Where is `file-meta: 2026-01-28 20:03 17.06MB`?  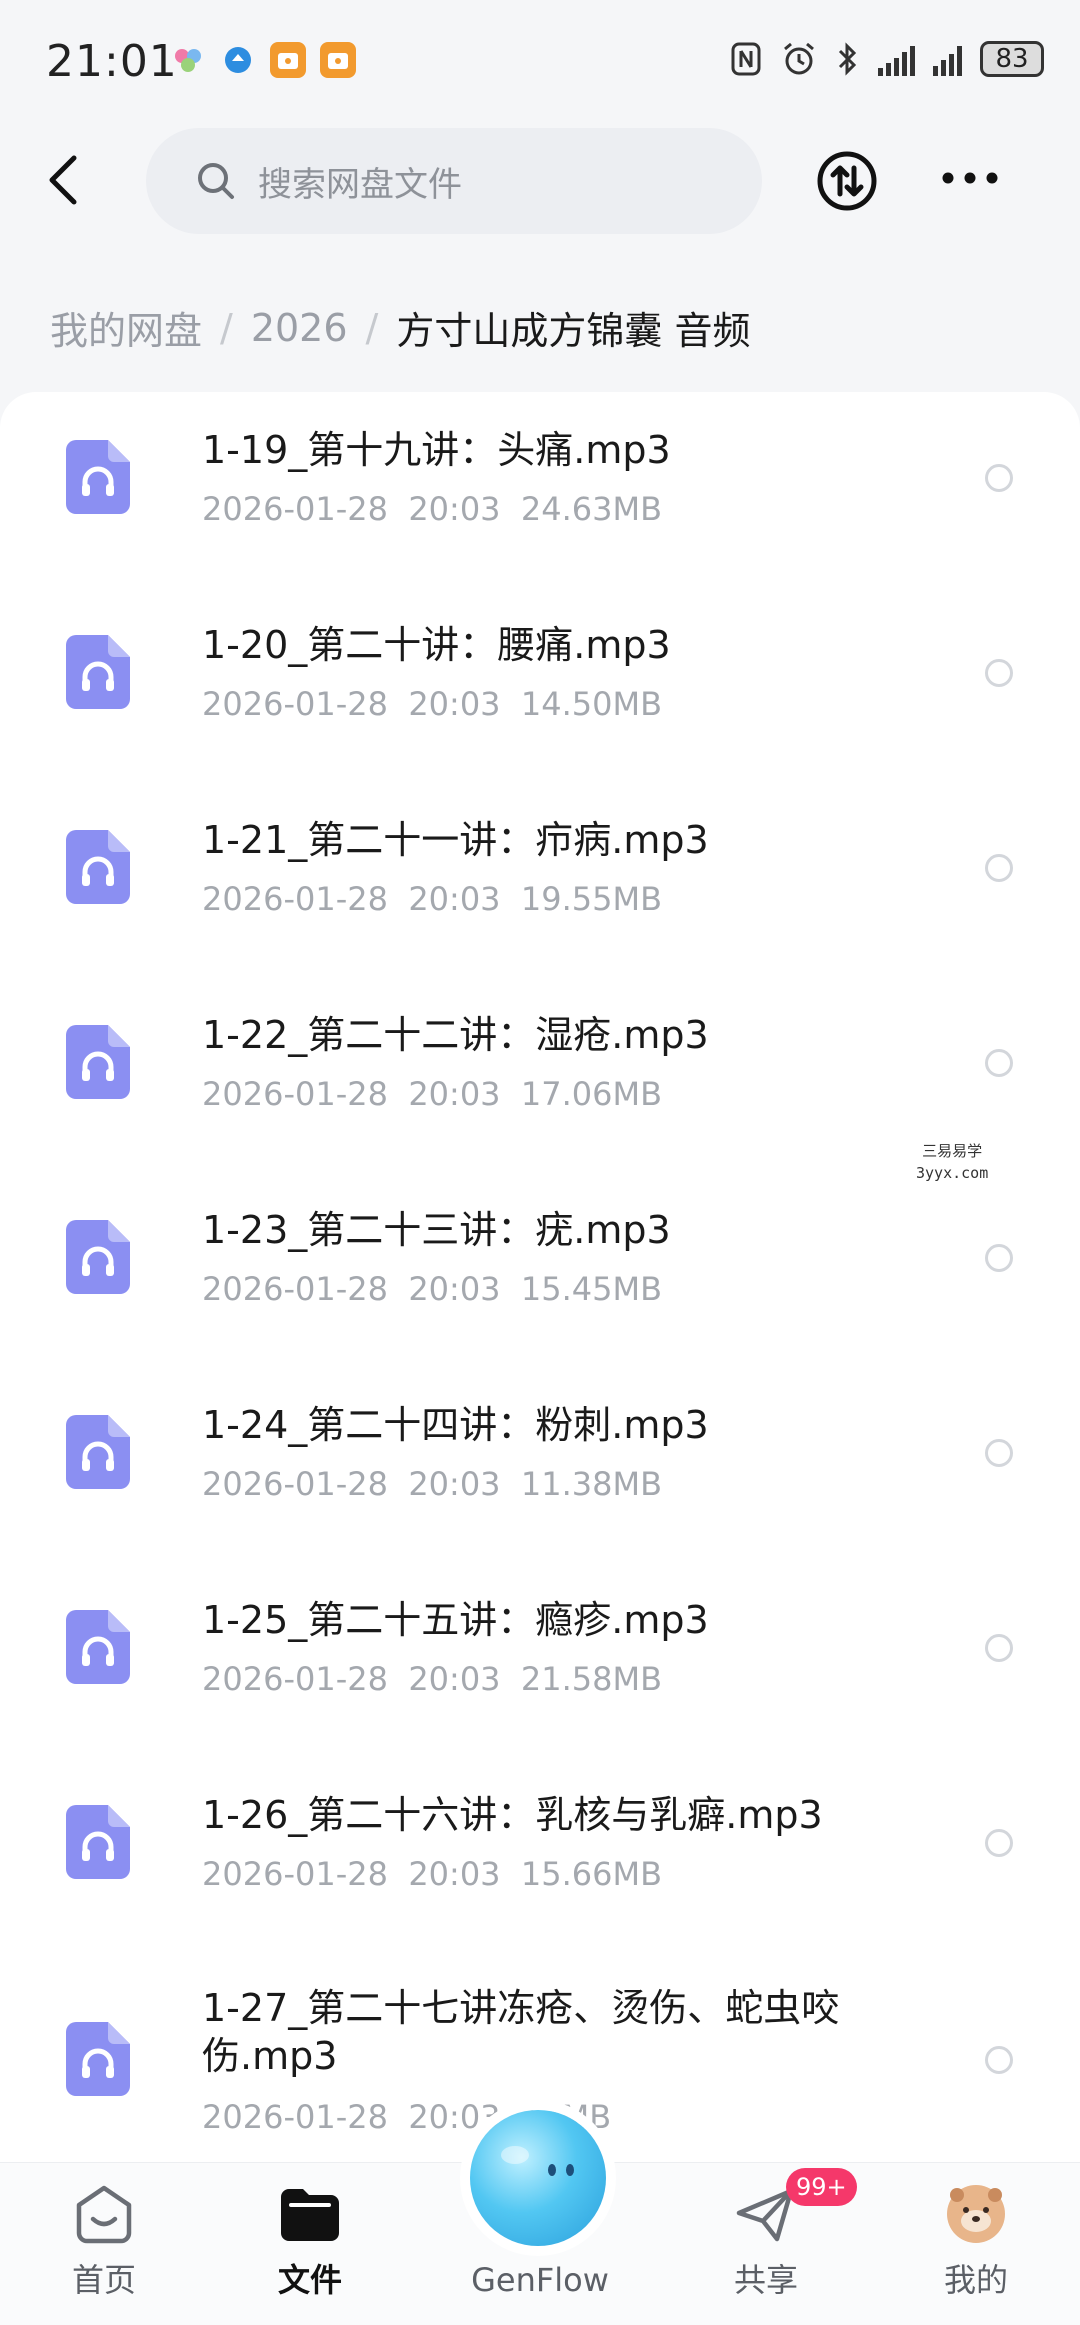 file-meta: 2026-01-28 20:03 17.06MB is located at coordinates (432, 1094).